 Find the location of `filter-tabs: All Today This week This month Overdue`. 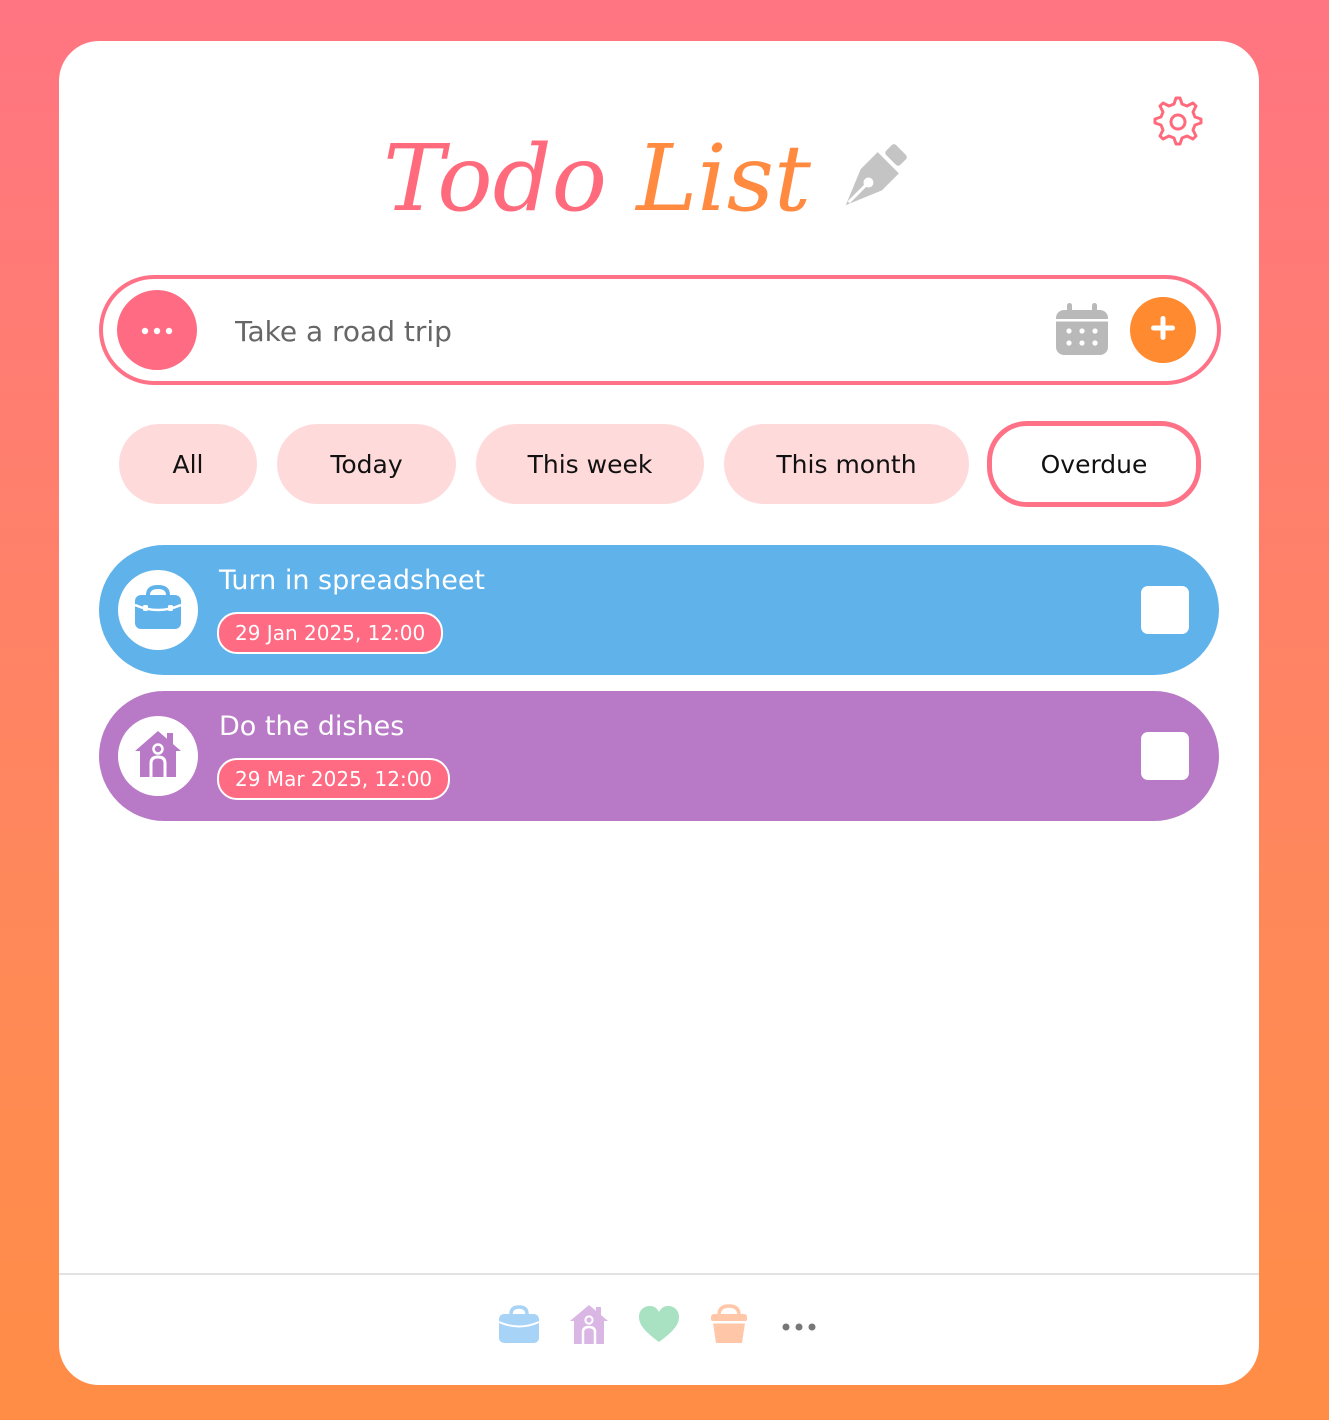

filter-tabs: All Today This week This month Overdue is located at coordinates (659, 464).